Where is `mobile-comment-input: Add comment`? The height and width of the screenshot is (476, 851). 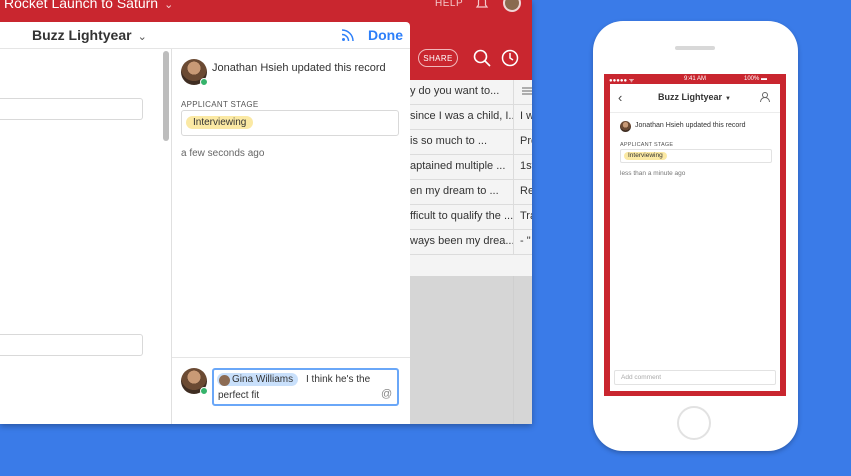
mobile-comment-input: Add comment is located at coordinates (695, 377).